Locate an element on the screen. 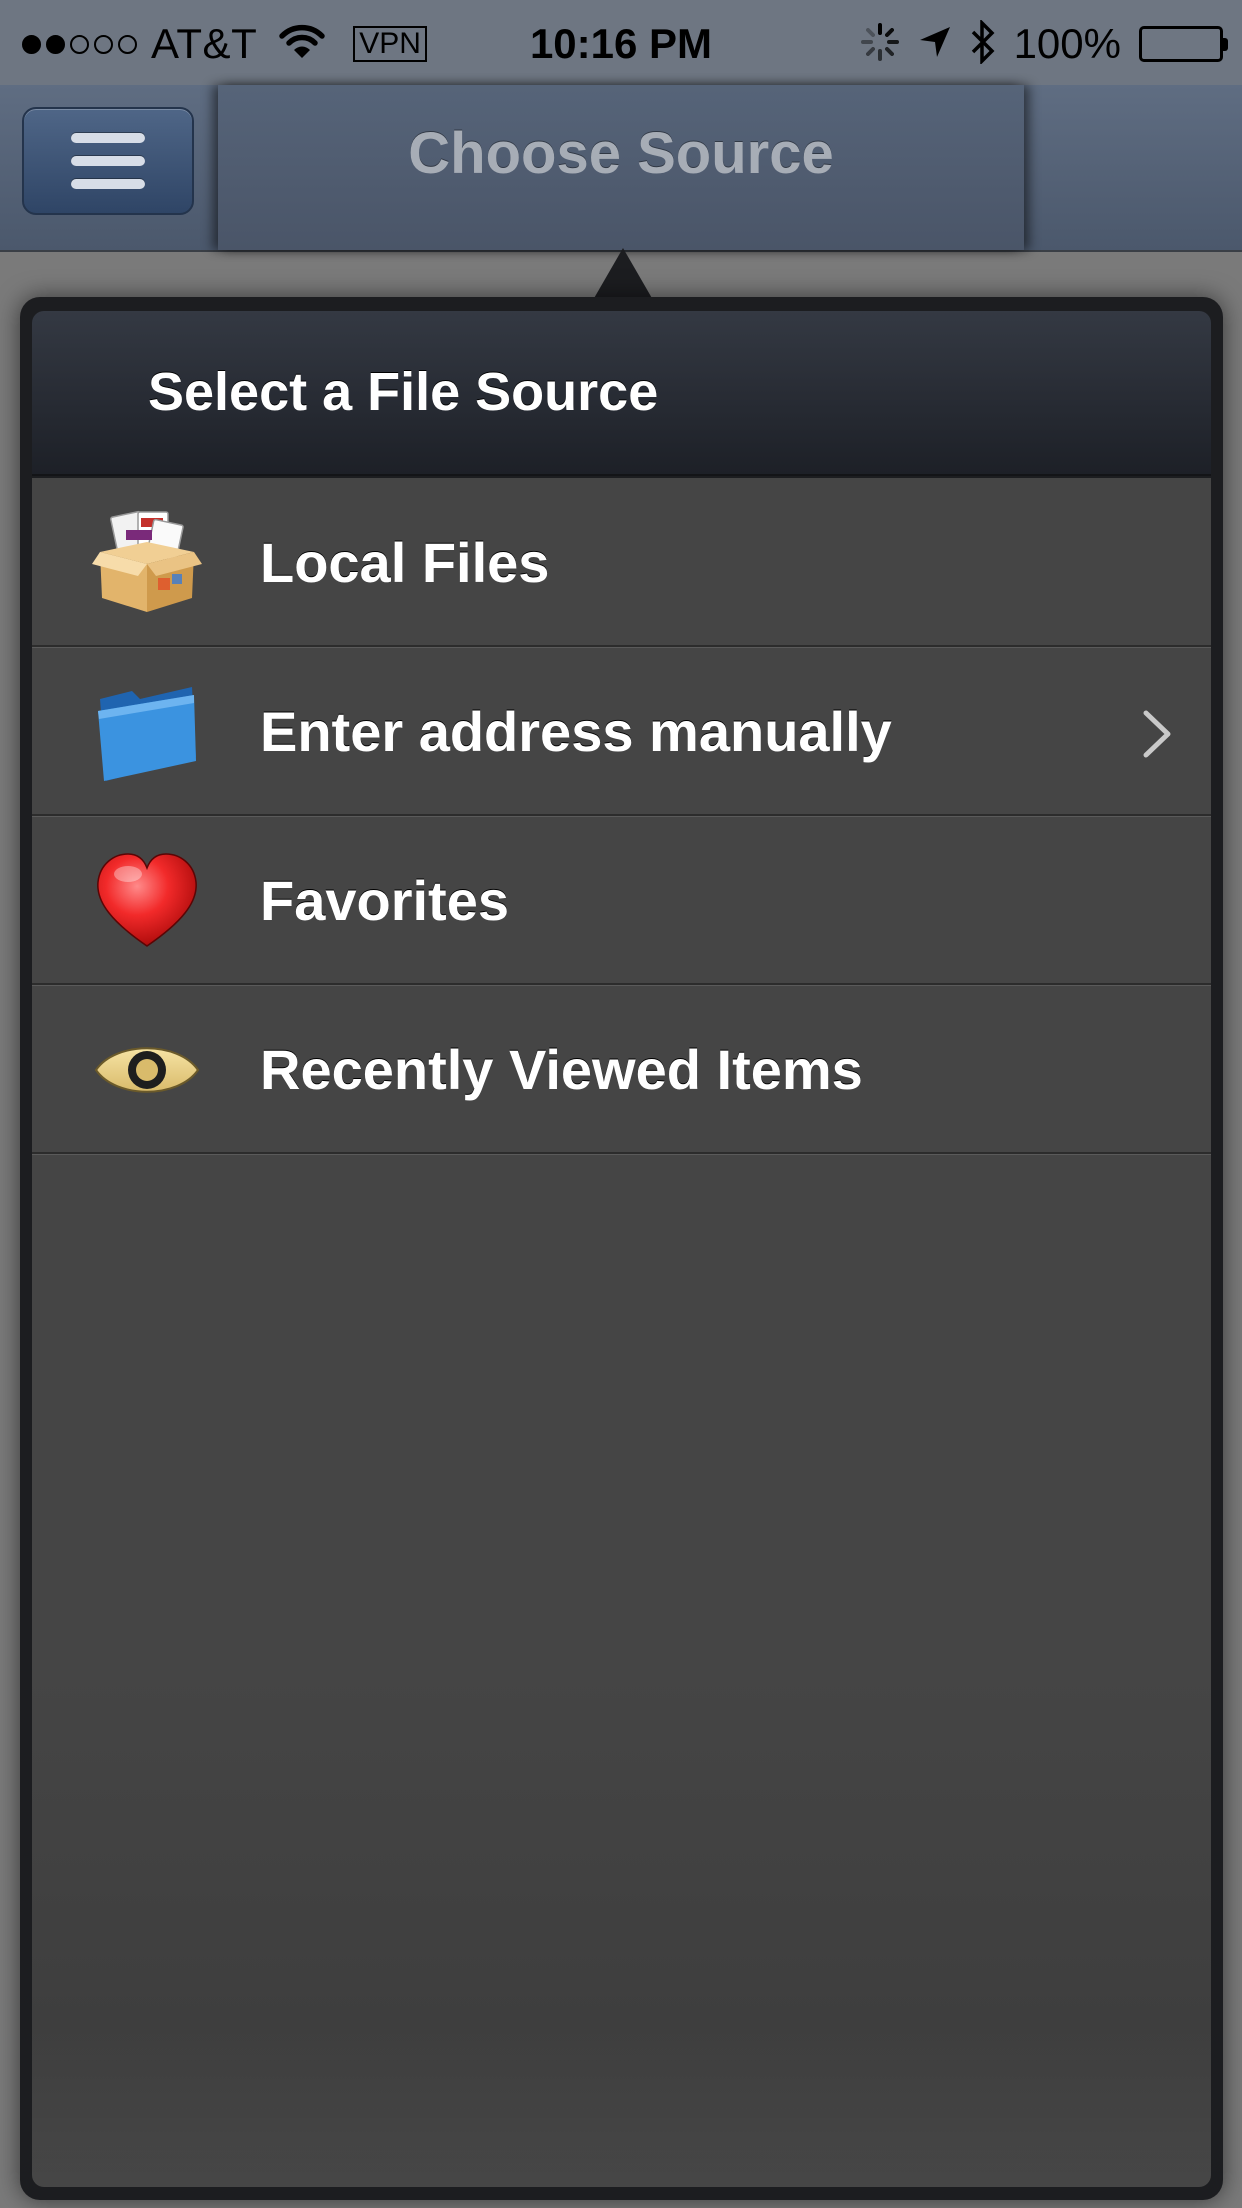  list-item-favorites: Favorites is located at coordinates (621, 900).